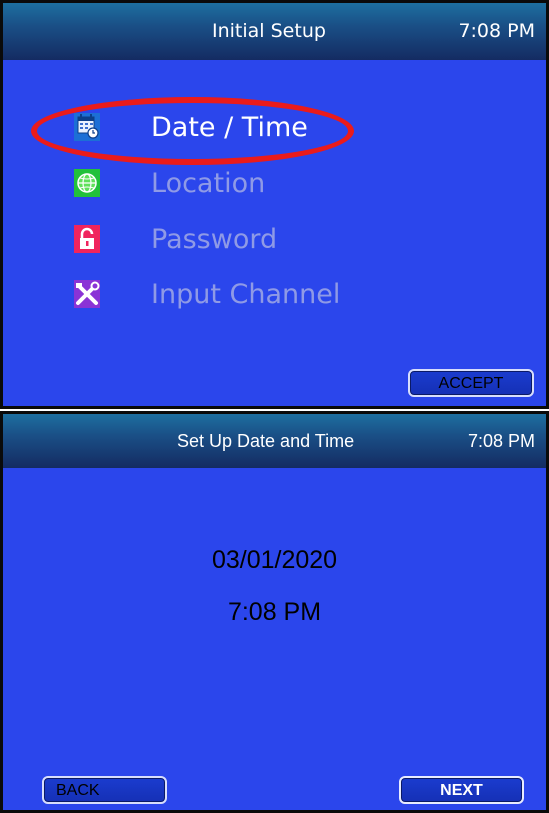 Image resolution: width=549 pixels, height=813 pixels. Describe the element at coordinates (87, 294) in the screenshot. I see `tools-icon` at that location.